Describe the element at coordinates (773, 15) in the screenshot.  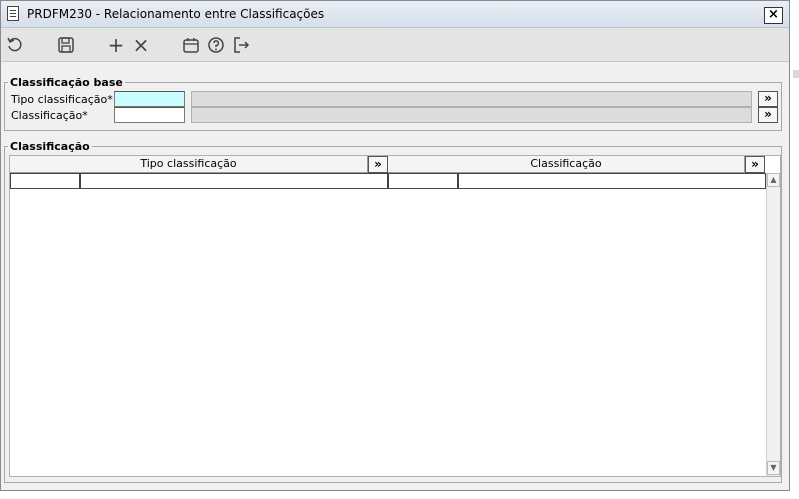
I see `close-button: ×` at that location.